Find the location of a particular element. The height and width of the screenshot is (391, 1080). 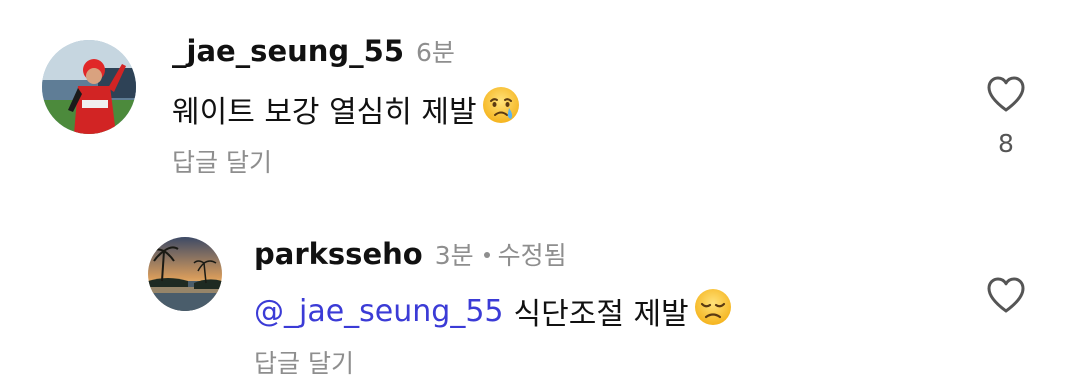

timestamp-and-edited: 3분 수정됨 is located at coordinates (501, 254).